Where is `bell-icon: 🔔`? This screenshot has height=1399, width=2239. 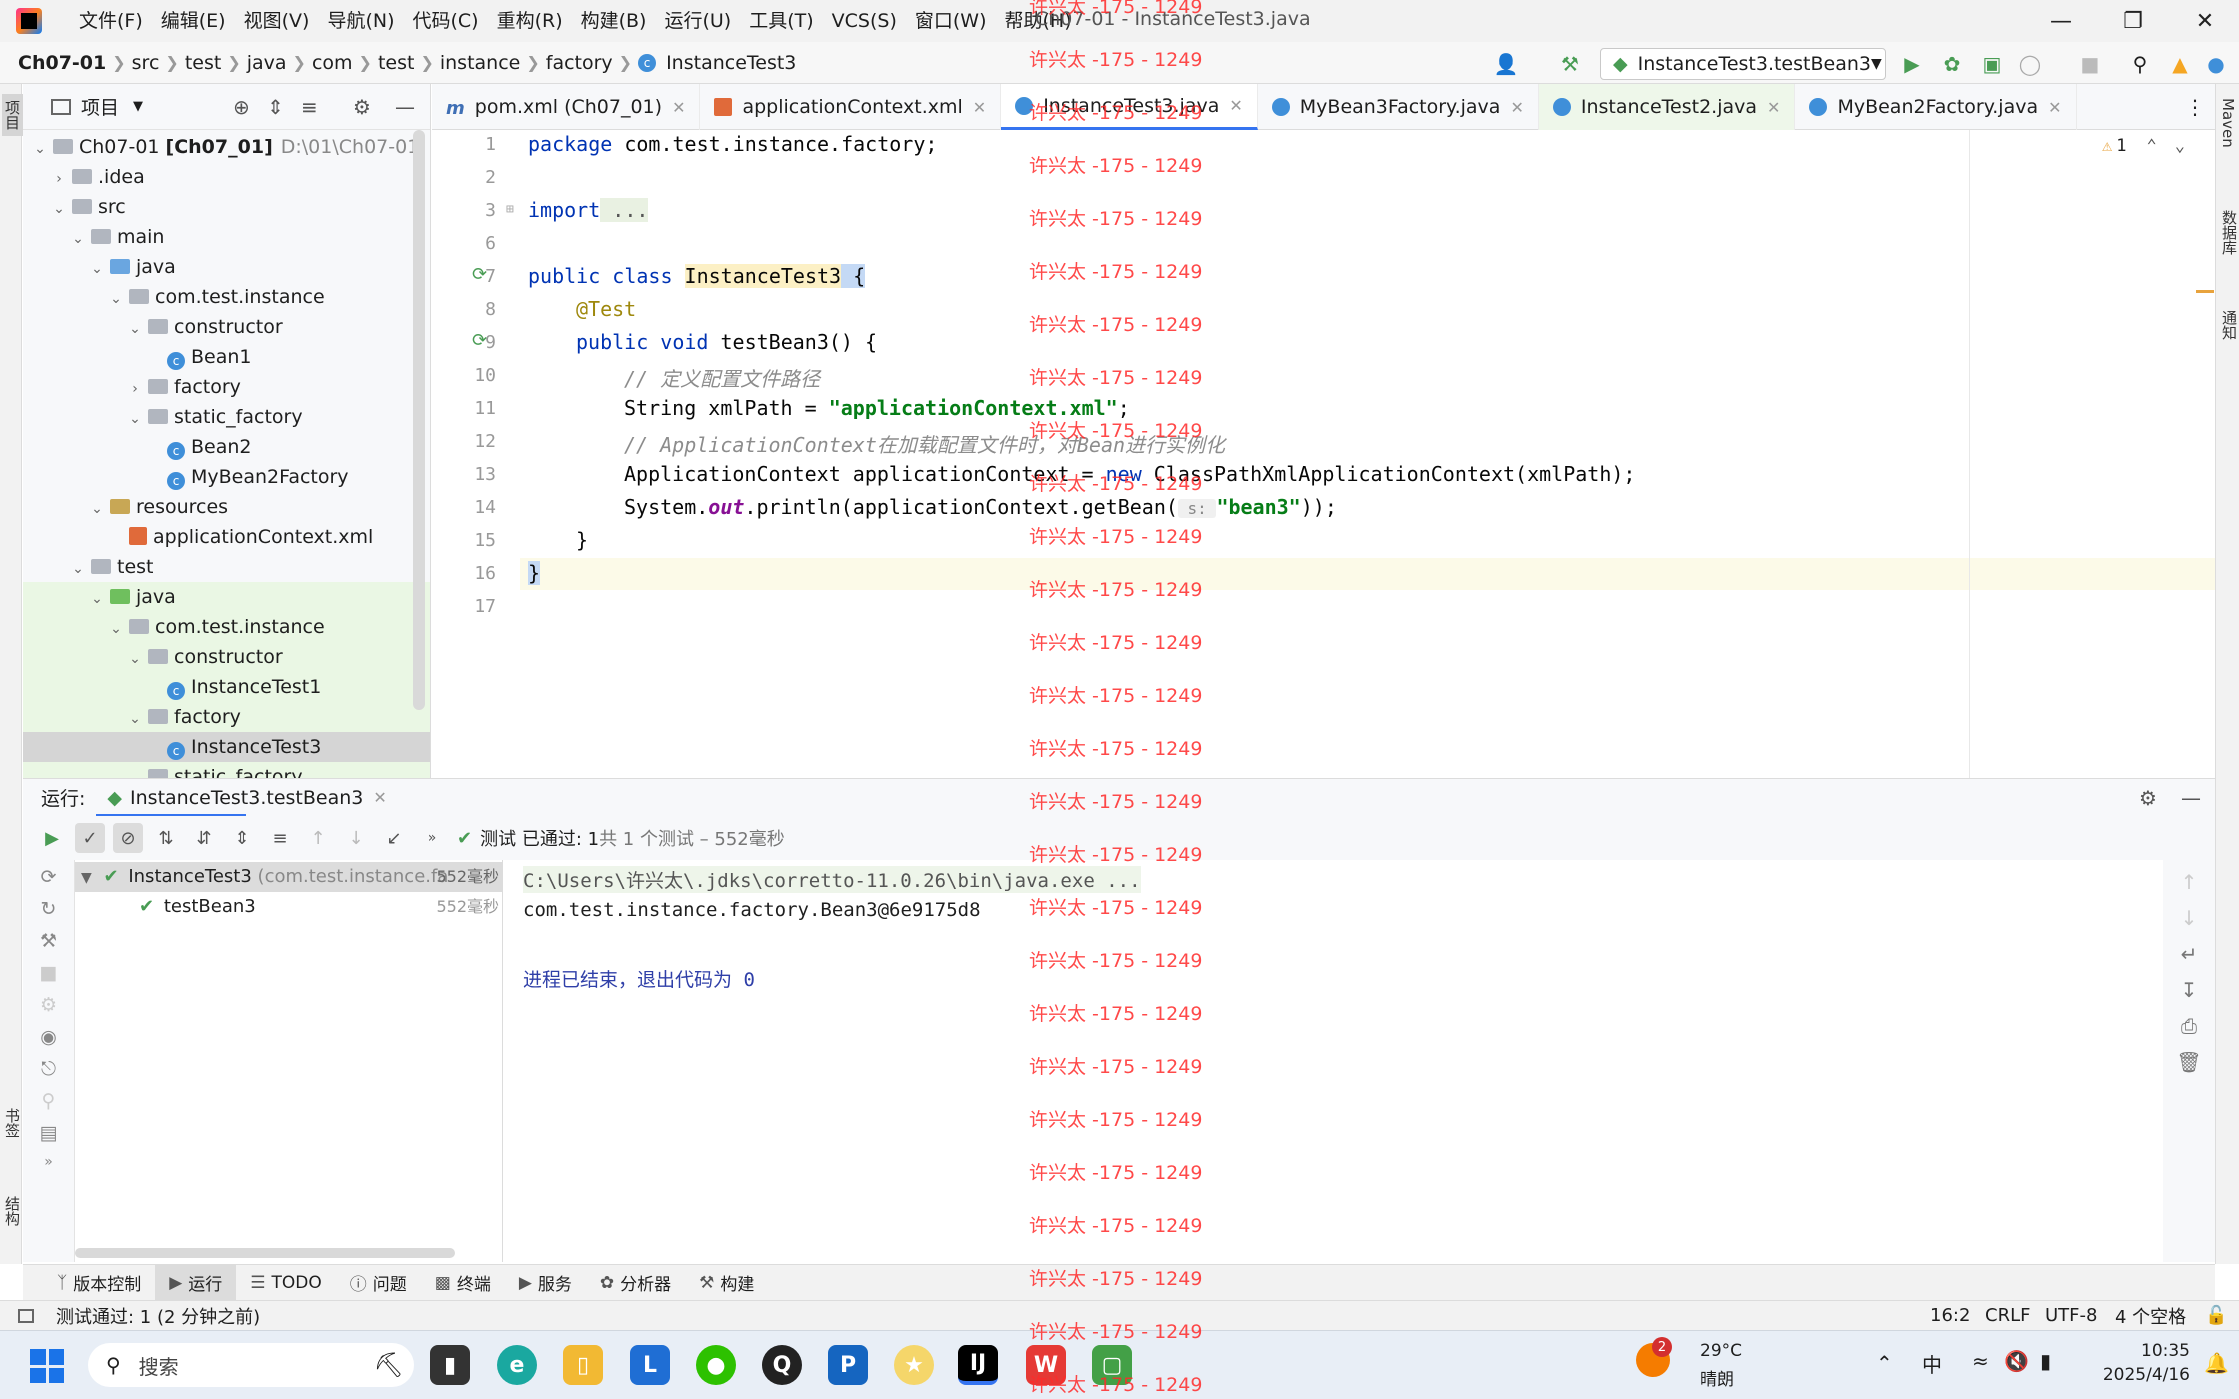 bell-icon: 🔔 is located at coordinates (2216, 1363).